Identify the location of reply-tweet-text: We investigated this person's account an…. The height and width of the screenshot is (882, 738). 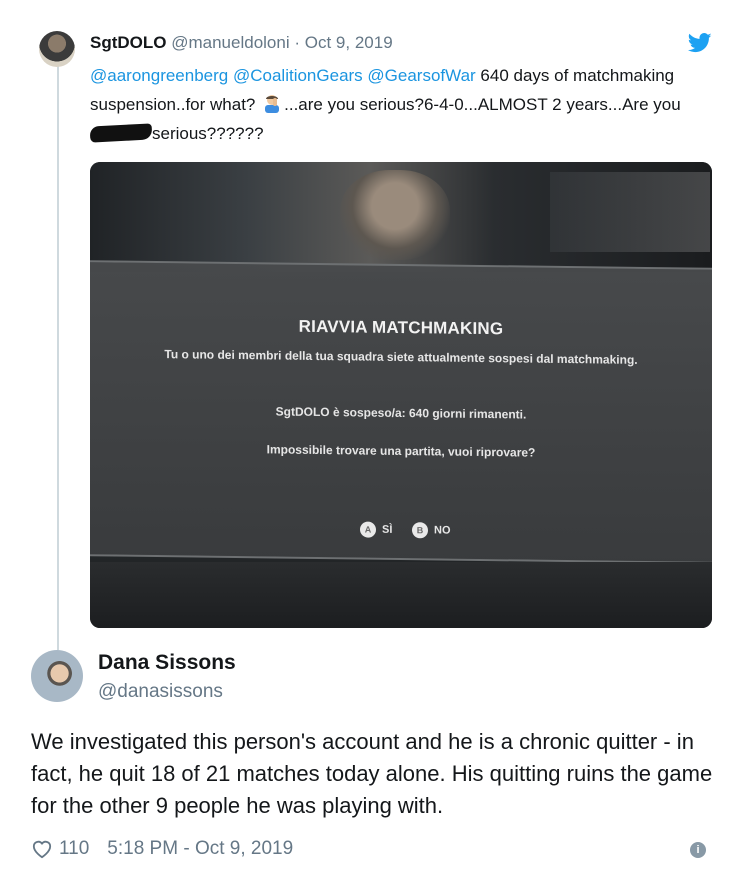
(372, 773).